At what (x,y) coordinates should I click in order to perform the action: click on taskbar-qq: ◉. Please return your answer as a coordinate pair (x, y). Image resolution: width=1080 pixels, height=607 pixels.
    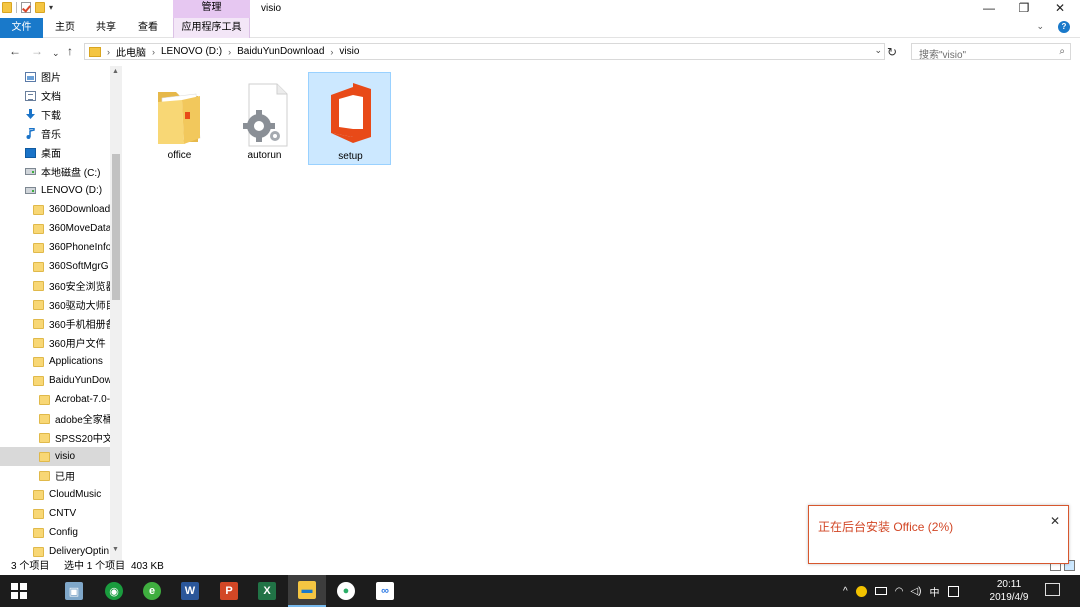
    Looking at the image, I should click on (114, 591).